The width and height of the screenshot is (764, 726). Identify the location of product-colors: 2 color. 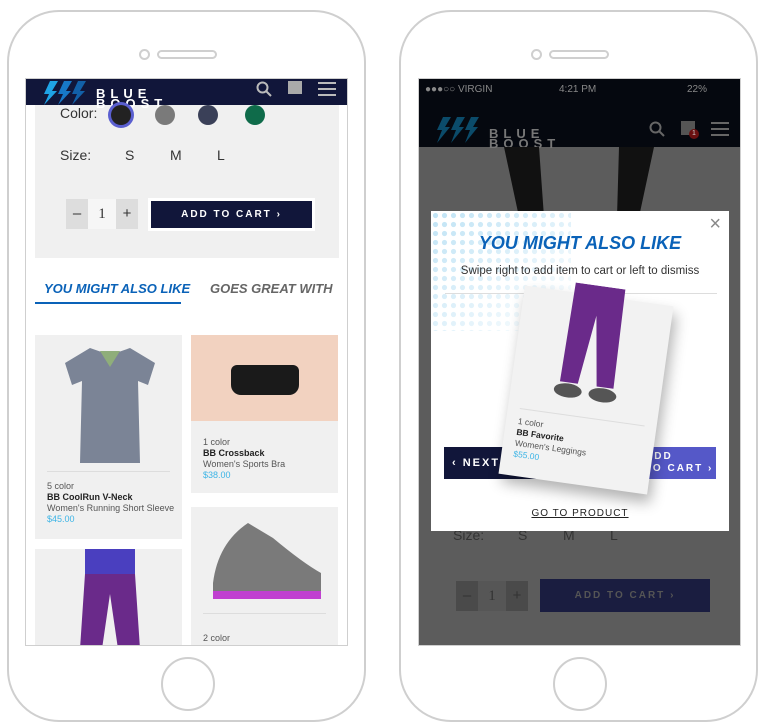
(217, 638).